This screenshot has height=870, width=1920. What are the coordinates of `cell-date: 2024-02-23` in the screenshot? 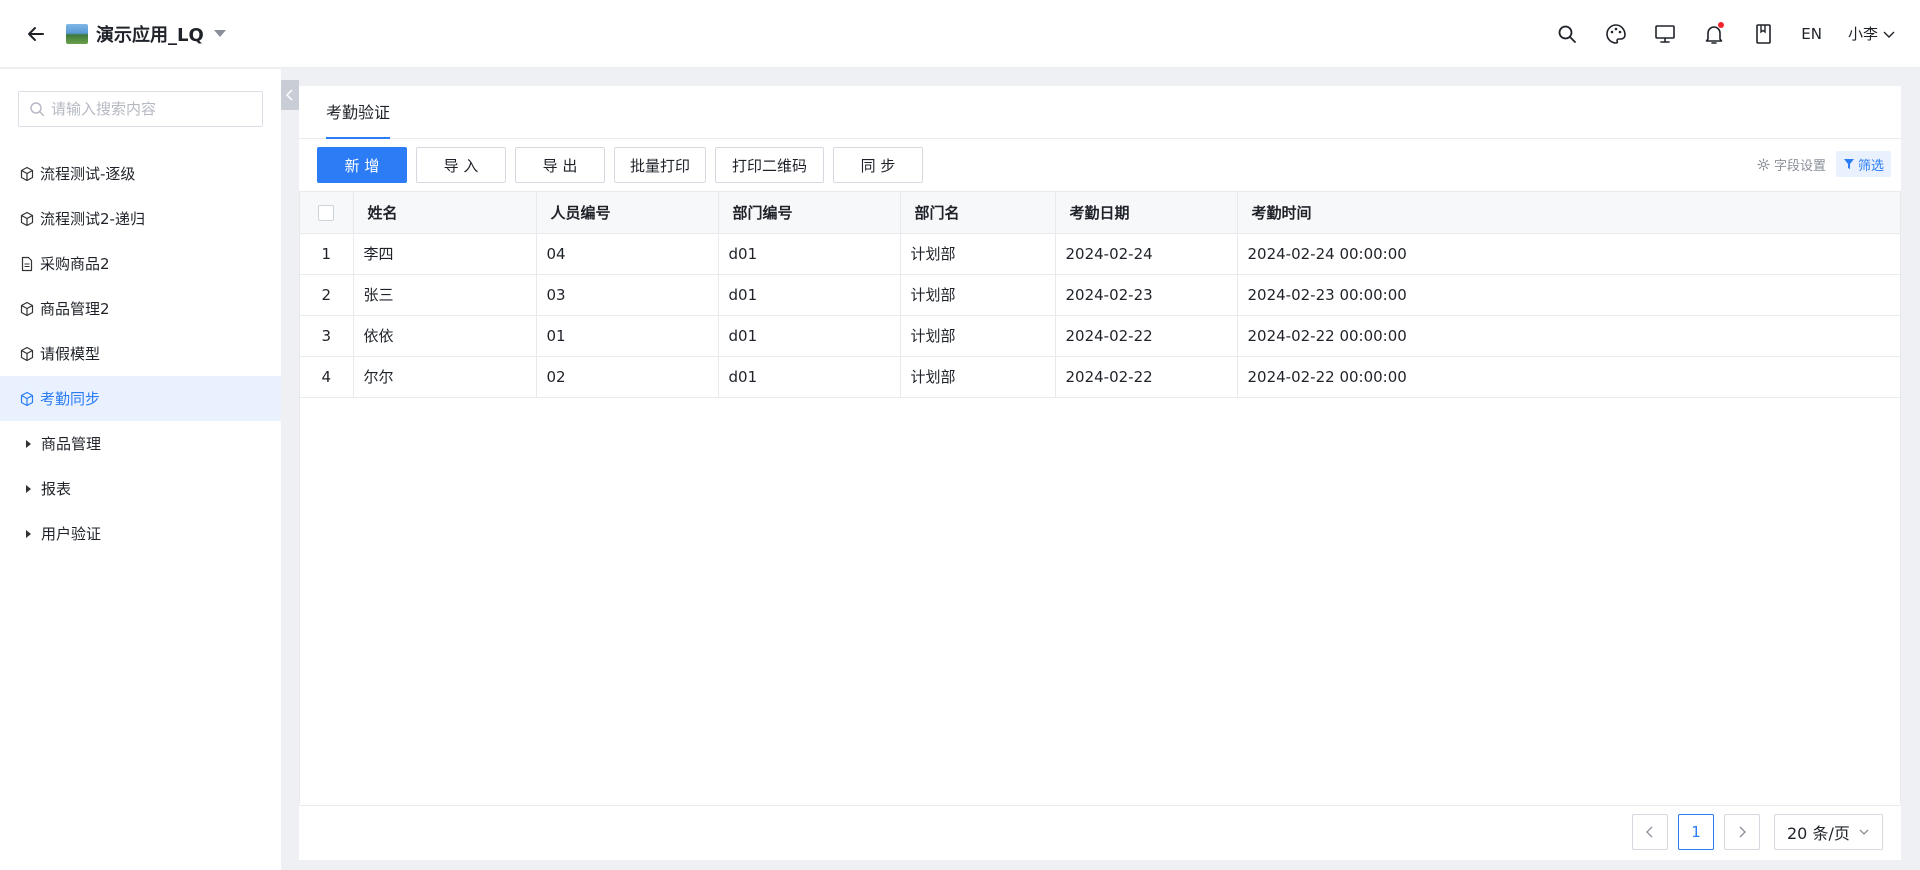 It's located at (1146, 295).